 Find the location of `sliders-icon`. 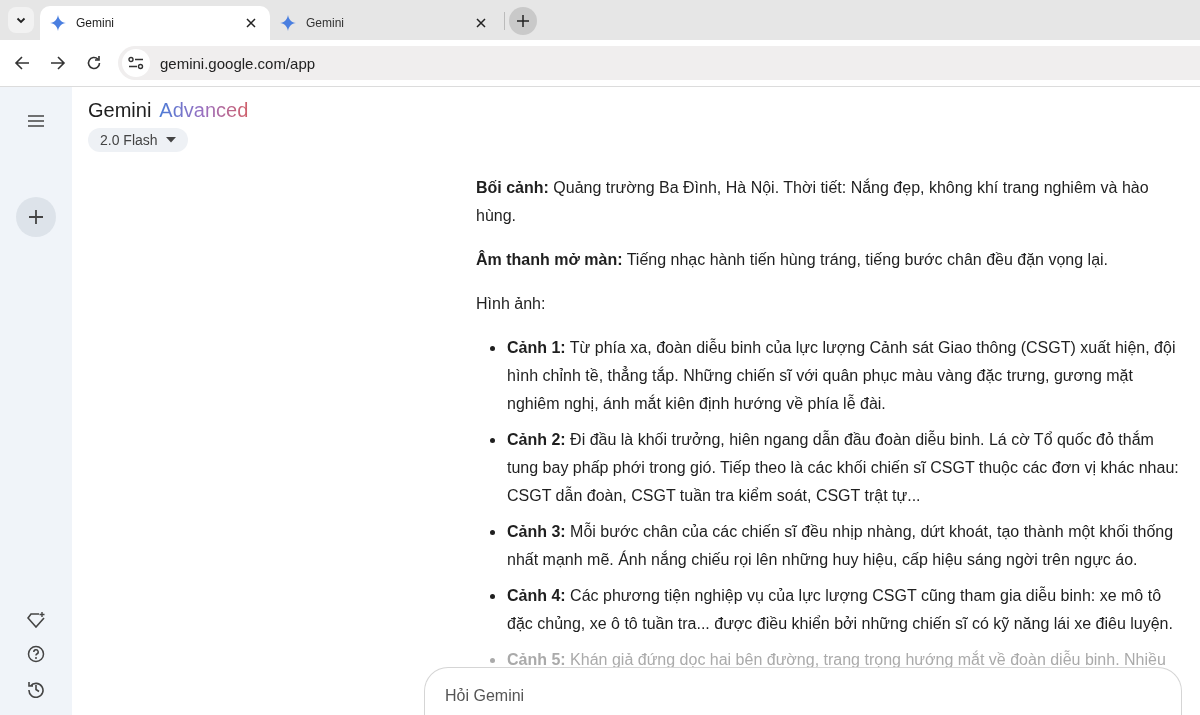

sliders-icon is located at coordinates (136, 63).